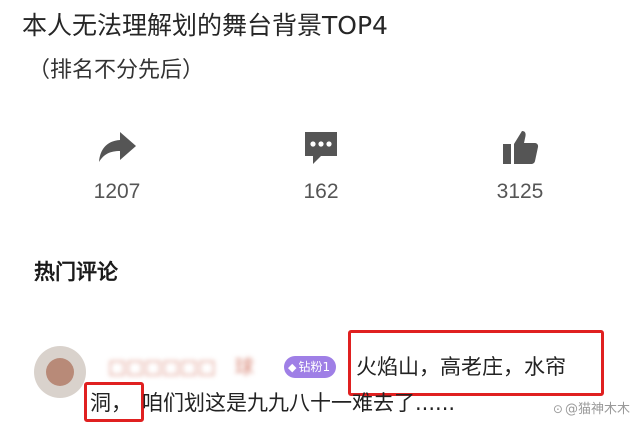 Image resolution: width=640 pixels, height=427 pixels. Describe the element at coordinates (520, 191) in the screenshot. I see `like-count: 3125` at that location.